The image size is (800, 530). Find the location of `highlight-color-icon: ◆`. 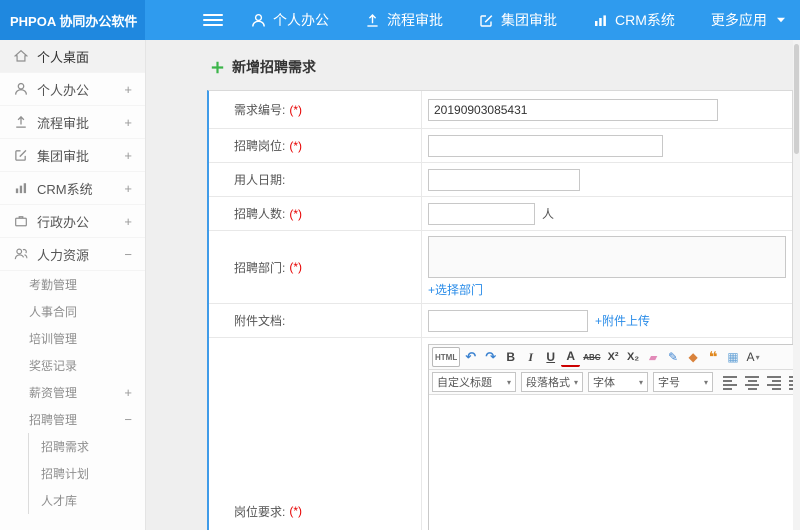

highlight-color-icon: ◆ is located at coordinates (693, 357).